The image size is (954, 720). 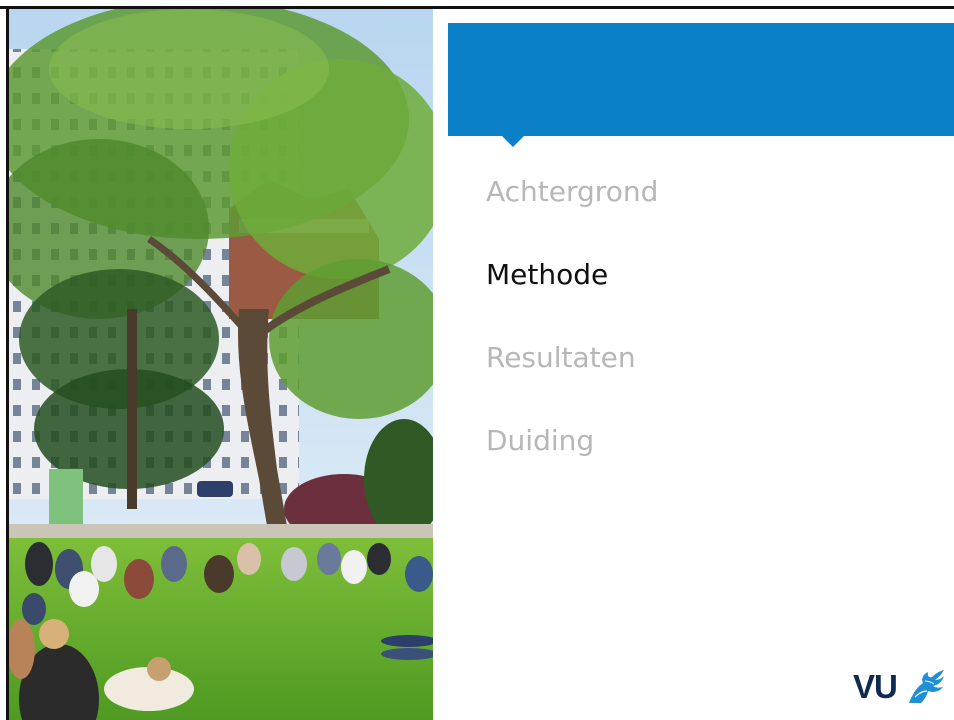 What do you see at coordinates (540, 440) in the screenshot?
I see `agenda-item-duiding: Duiding` at bounding box center [540, 440].